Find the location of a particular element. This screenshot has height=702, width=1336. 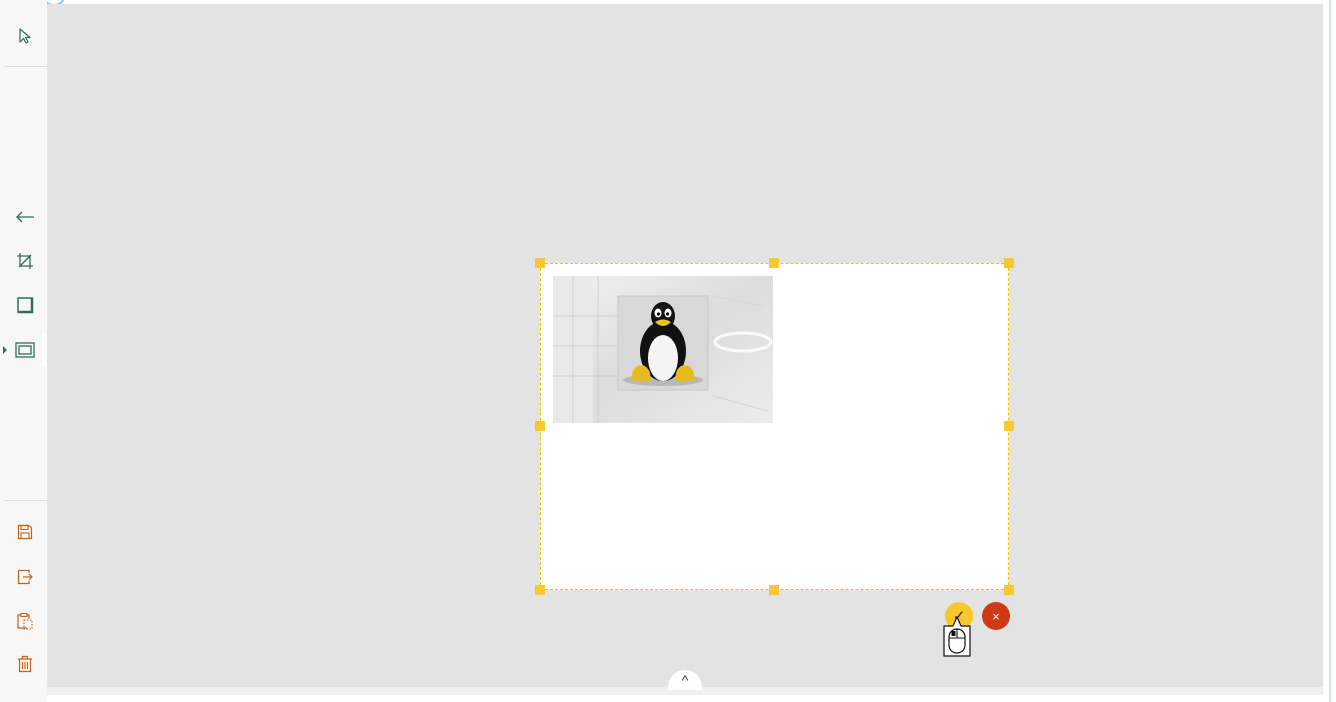

resize-handle-top-left is located at coordinates (540, 263).